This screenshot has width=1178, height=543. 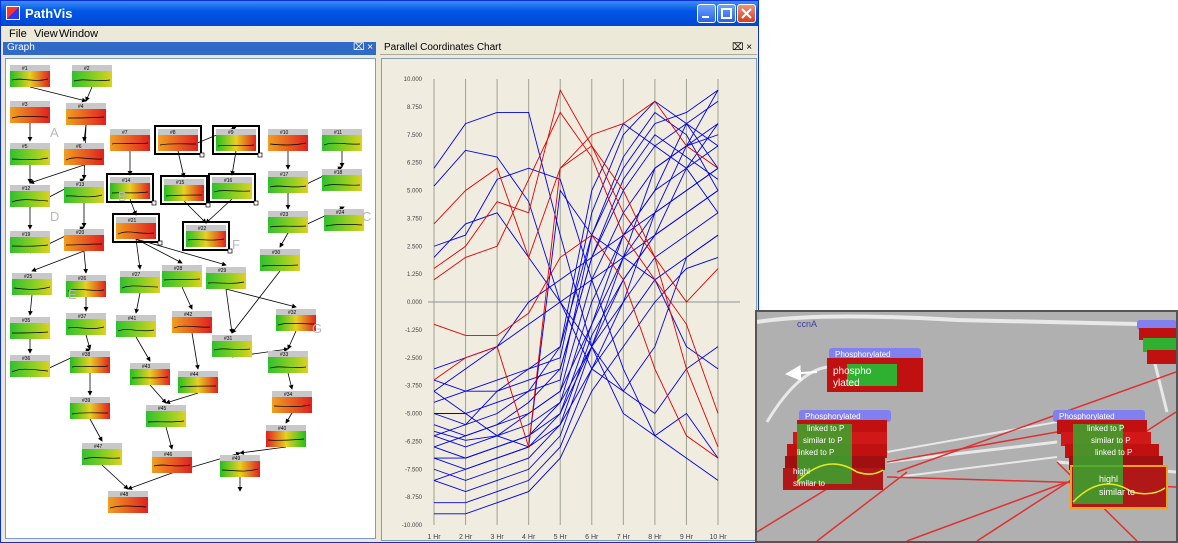 What do you see at coordinates (288, 362) in the screenshot?
I see `graph-node: #33` at bounding box center [288, 362].